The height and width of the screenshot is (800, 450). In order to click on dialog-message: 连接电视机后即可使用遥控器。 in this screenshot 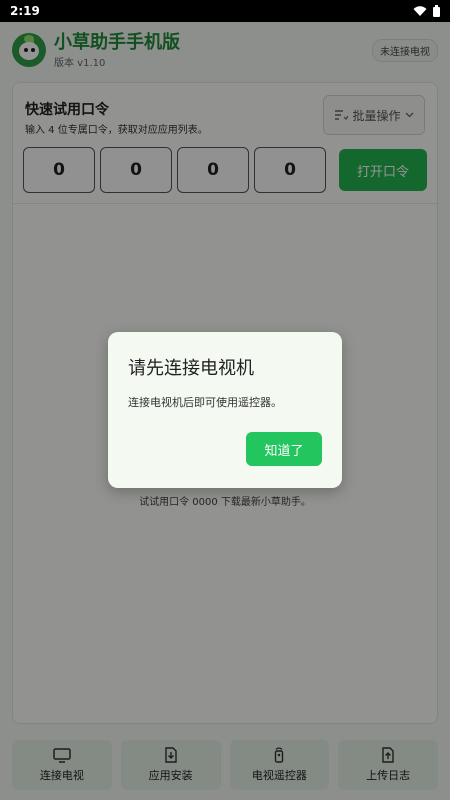, I will do `click(205, 402)`.